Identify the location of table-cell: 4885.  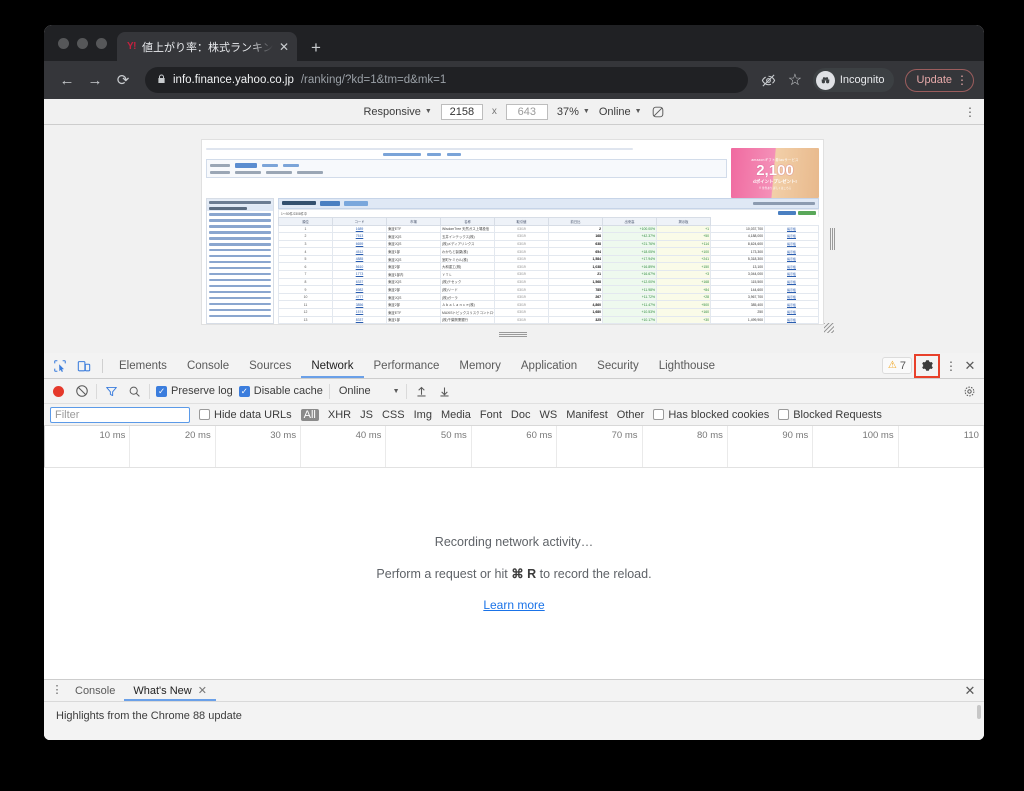
(359, 259).